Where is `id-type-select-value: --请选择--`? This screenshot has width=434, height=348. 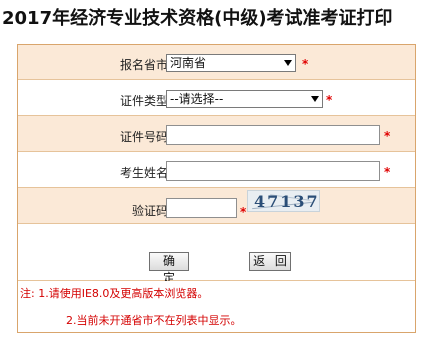
id-type-select-value: --请选择-- is located at coordinates (197, 99).